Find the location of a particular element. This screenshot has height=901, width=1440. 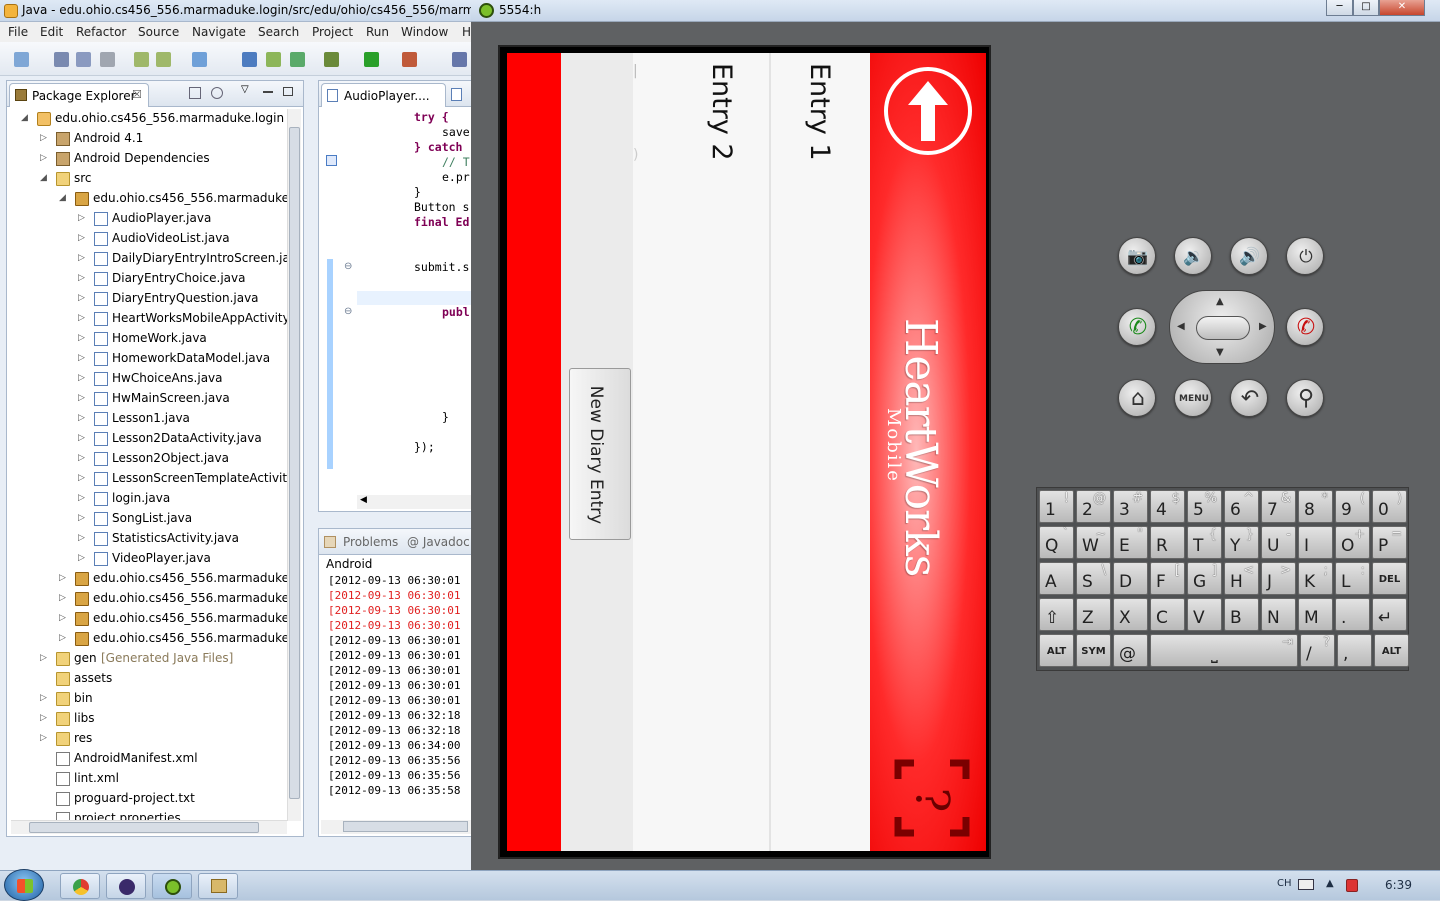

key-z: Z is located at coordinates (1093, 614).